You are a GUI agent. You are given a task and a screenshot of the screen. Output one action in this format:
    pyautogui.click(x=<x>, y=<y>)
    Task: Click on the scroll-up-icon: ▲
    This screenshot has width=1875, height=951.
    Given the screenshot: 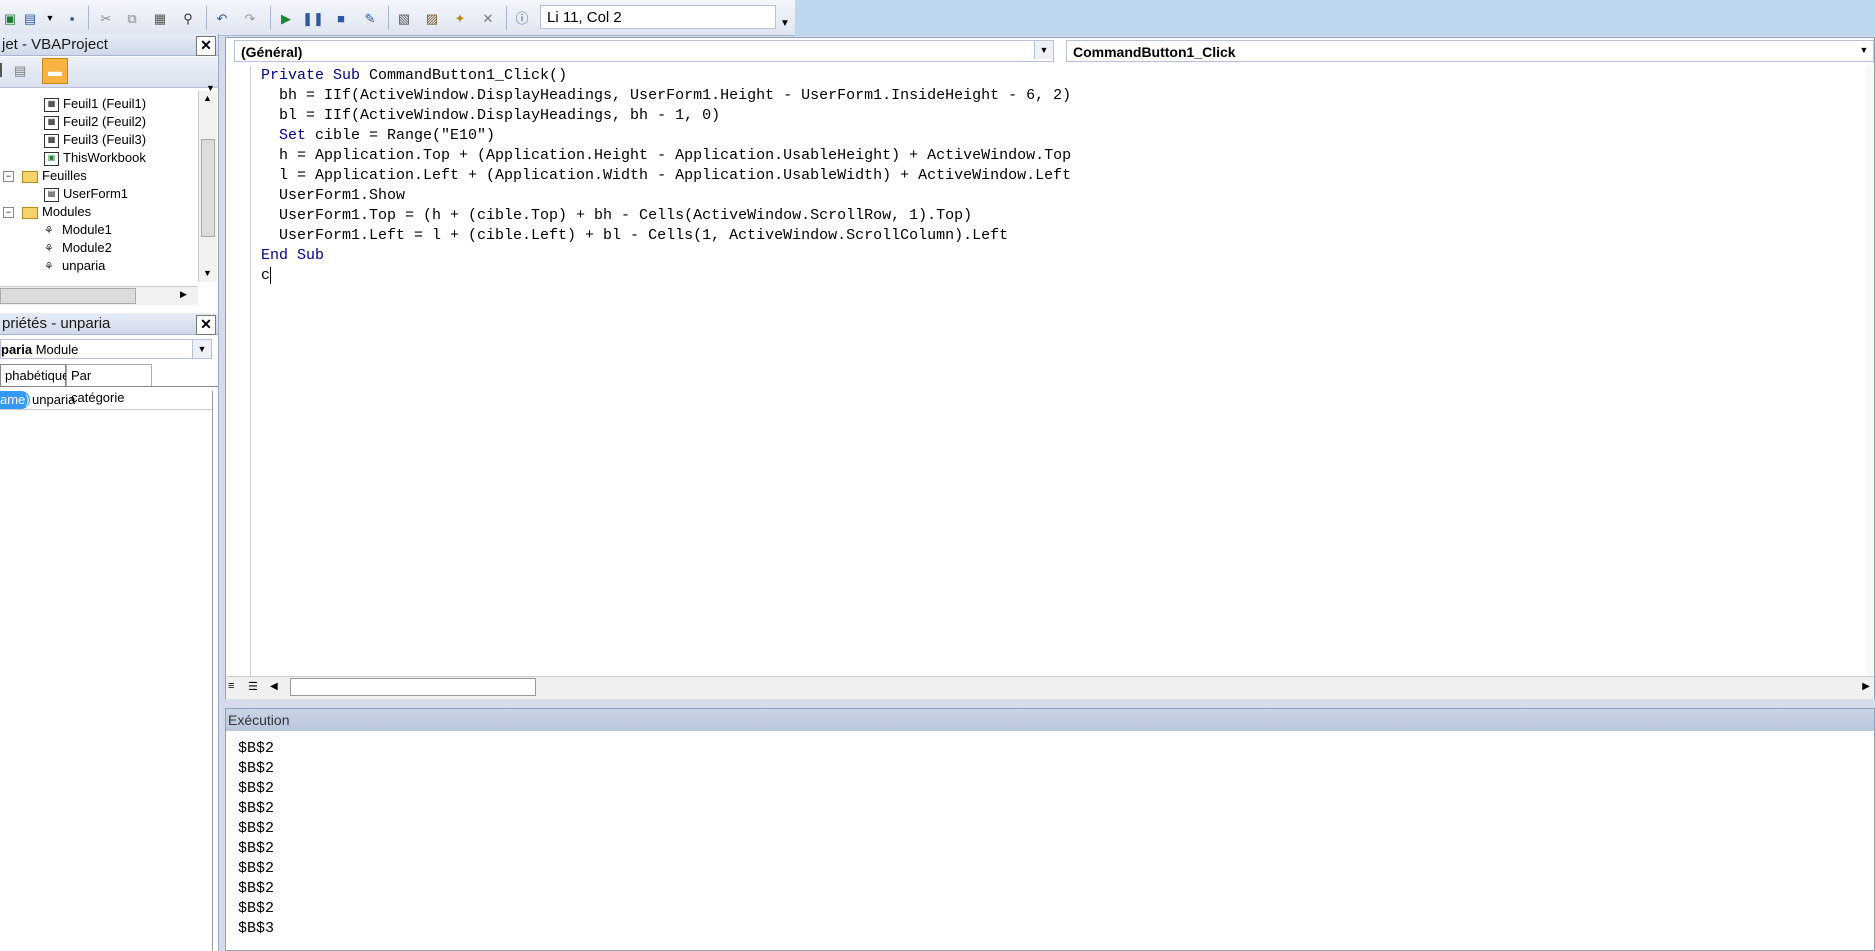 What is the action you would take?
    pyautogui.click(x=207, y=98)
    